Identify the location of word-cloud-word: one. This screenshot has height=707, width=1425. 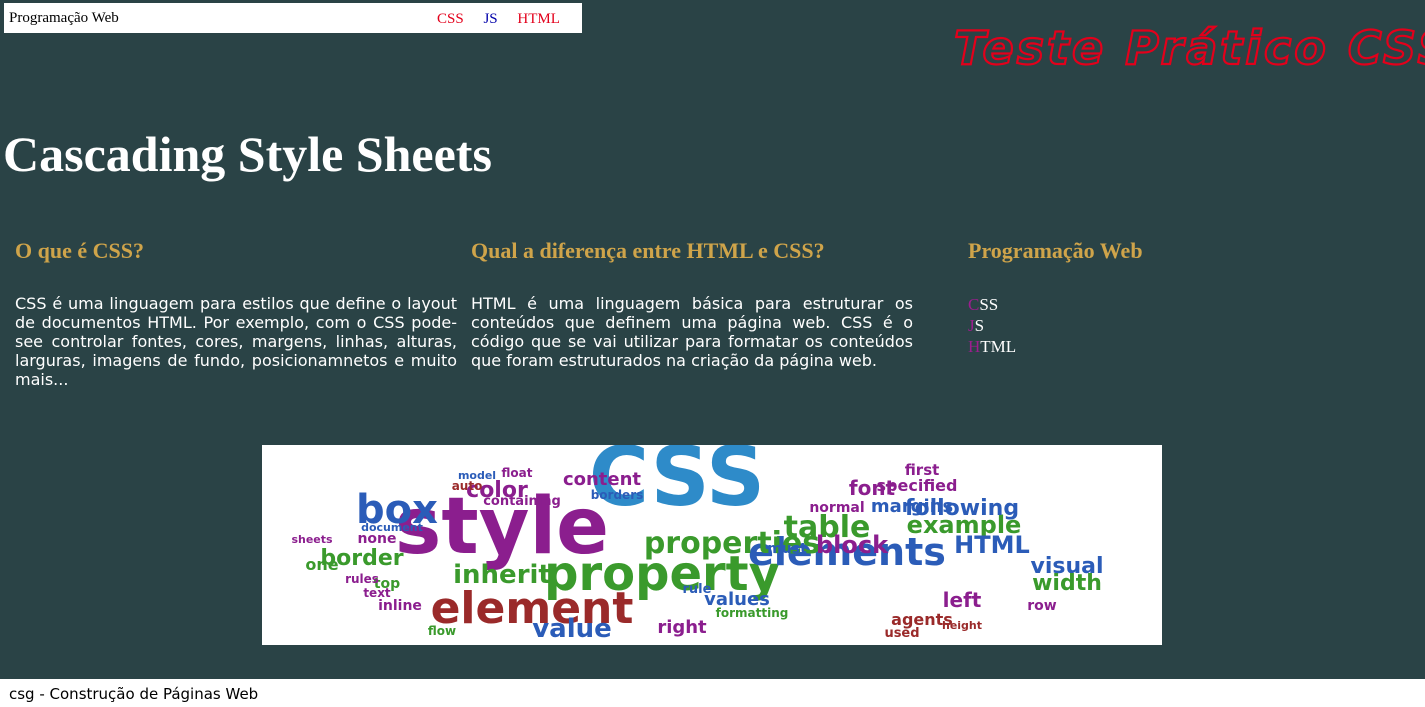
(321, 564).